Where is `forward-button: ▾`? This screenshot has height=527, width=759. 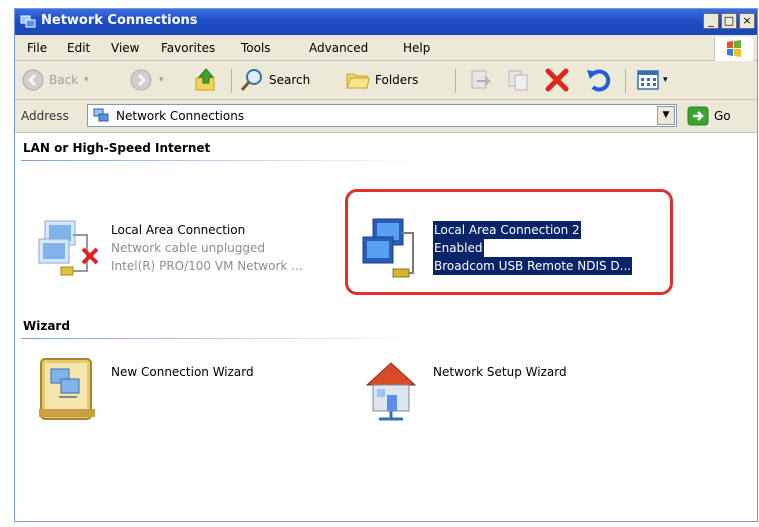
forward-button: ▾ is located at coordinates (146, 80).